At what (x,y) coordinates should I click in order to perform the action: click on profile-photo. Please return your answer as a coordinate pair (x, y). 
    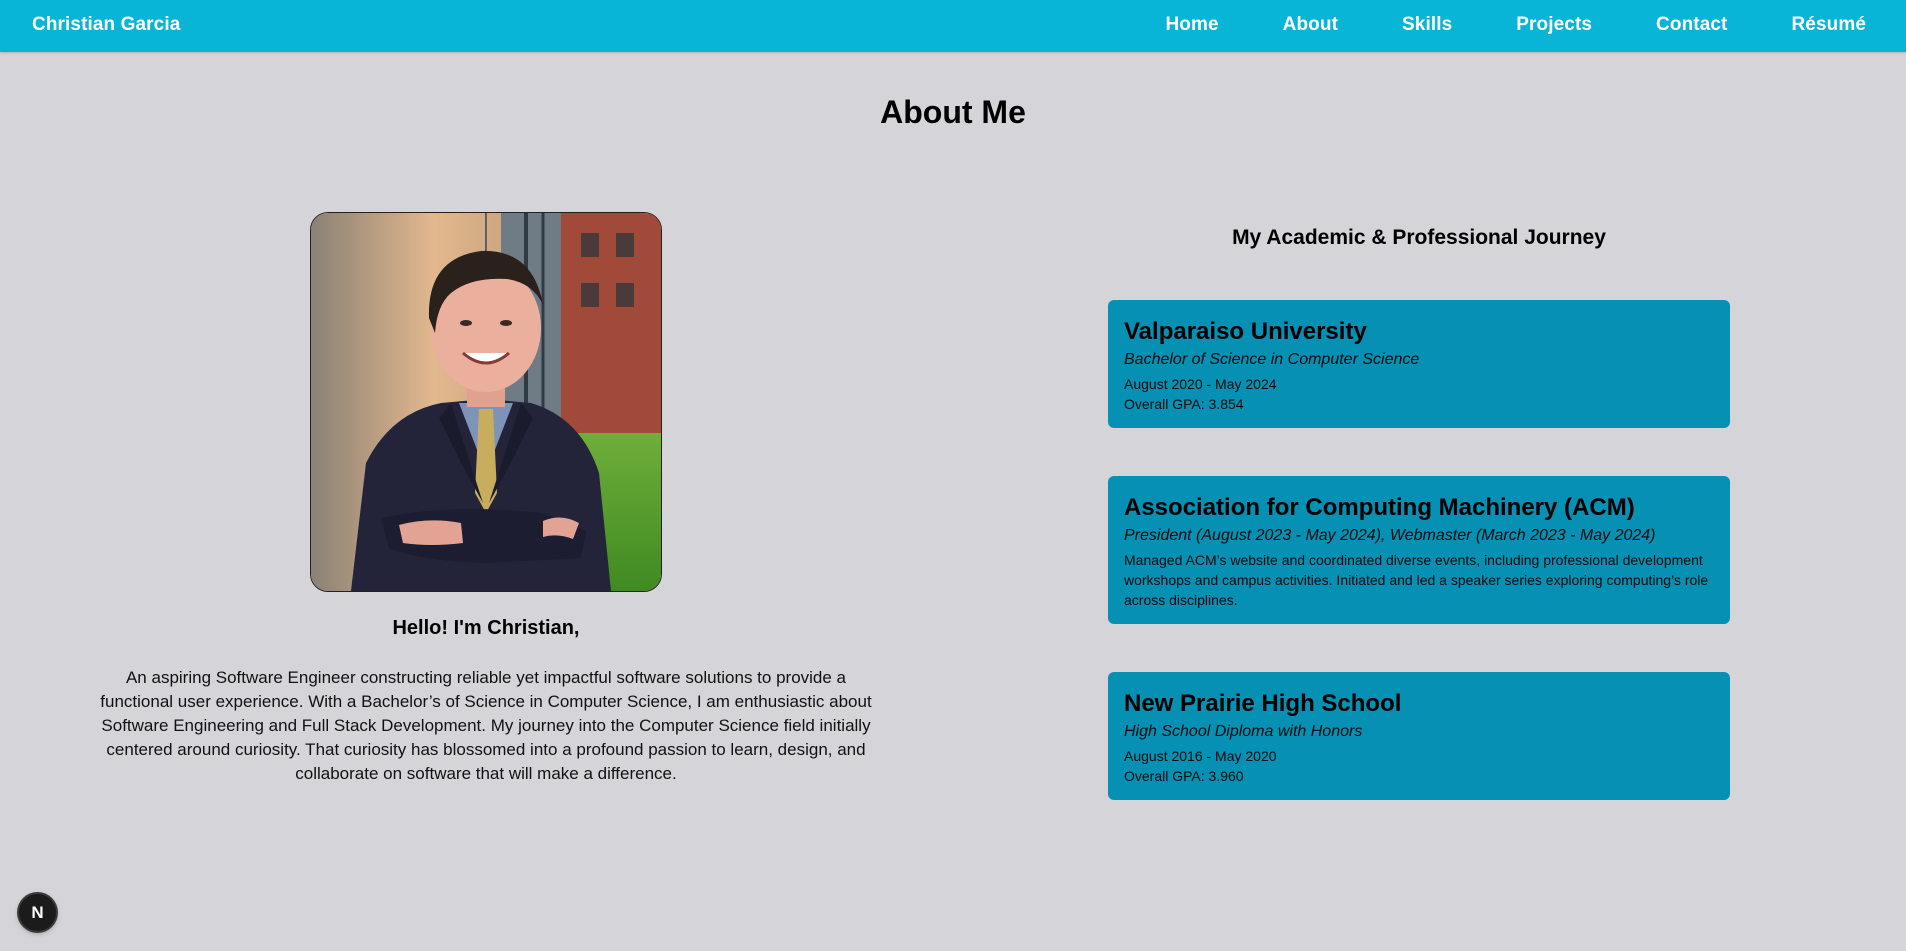
    Looking at the image, I should click on (486, 402).